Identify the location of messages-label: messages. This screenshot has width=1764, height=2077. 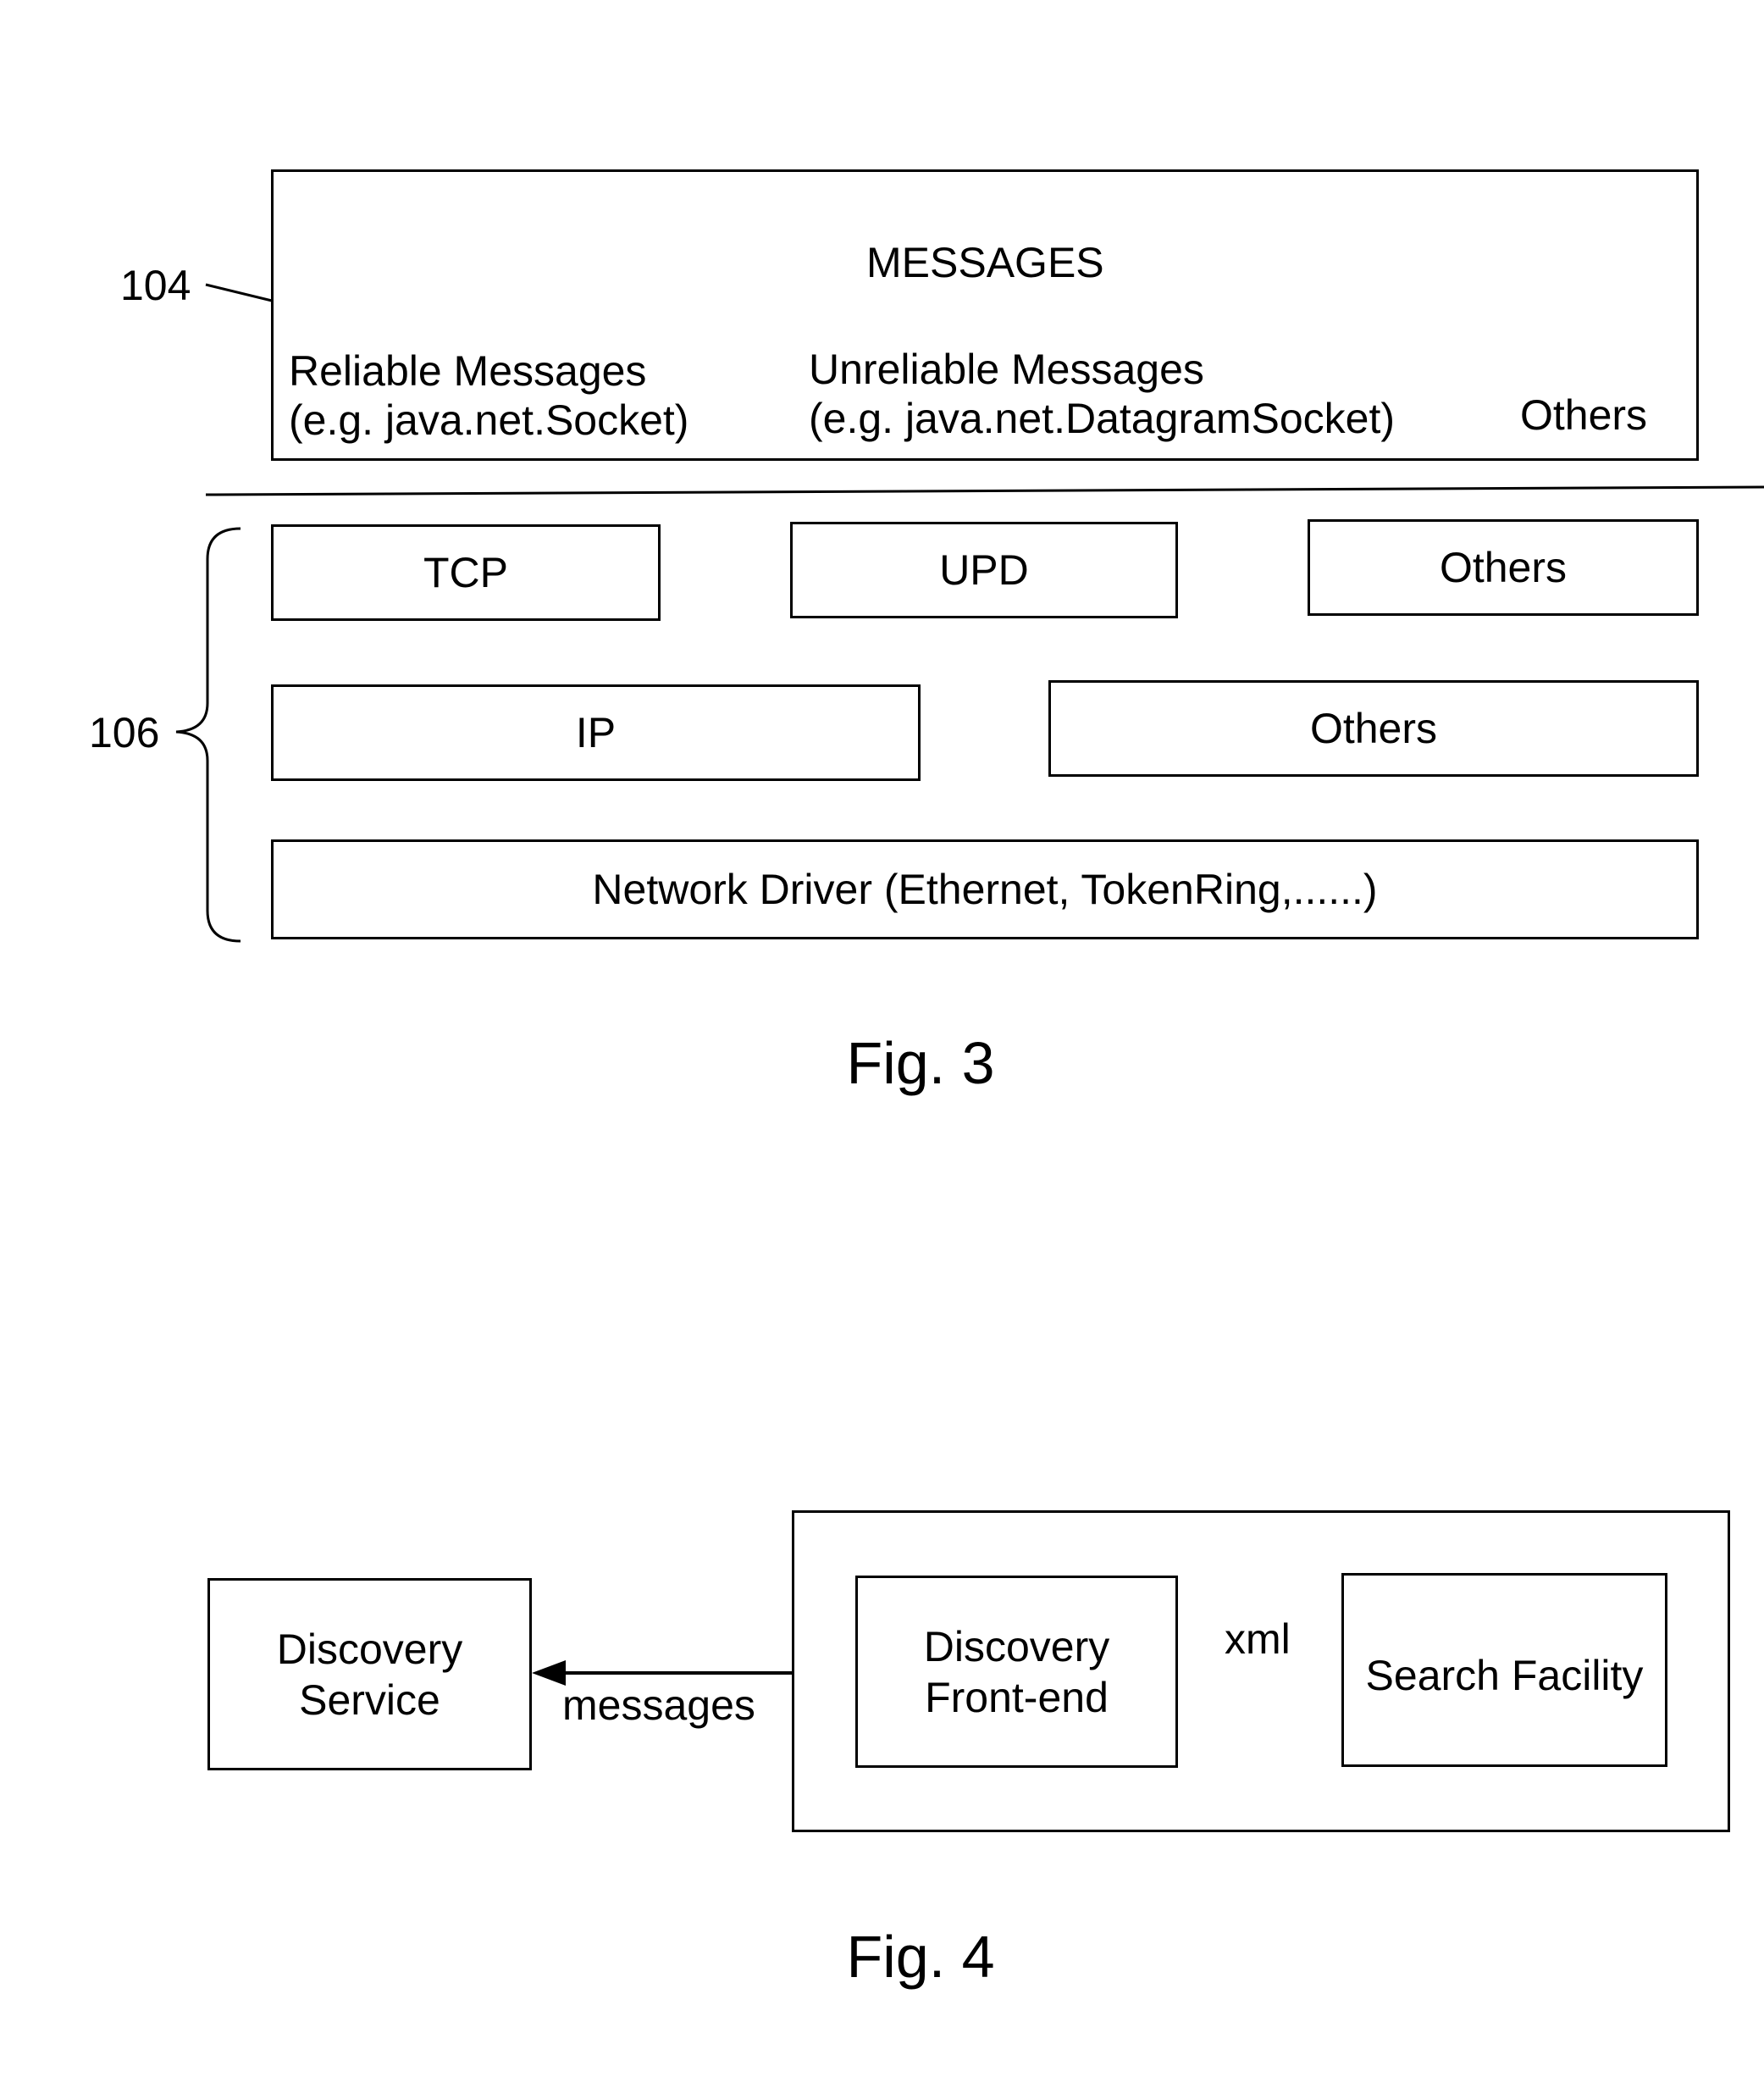
(658, 1705).